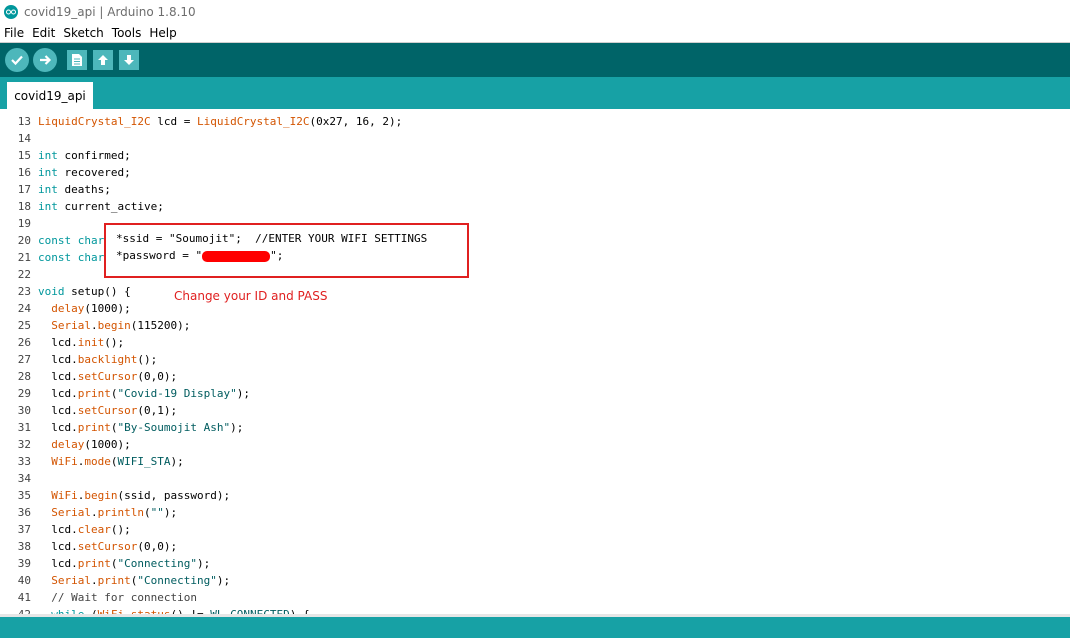 This screenshot has width=1070, height=638. I want to click on code-text: Serial.print("Connecting");, so click(141, 580).